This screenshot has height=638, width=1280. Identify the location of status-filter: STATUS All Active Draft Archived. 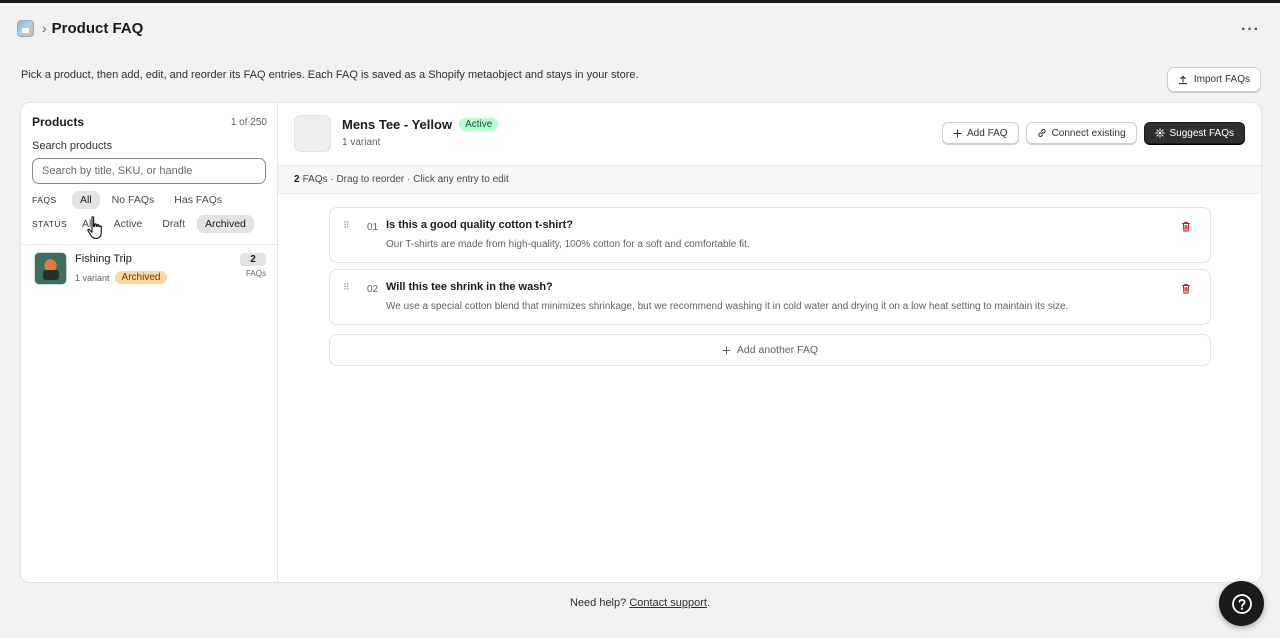
(145, 224).